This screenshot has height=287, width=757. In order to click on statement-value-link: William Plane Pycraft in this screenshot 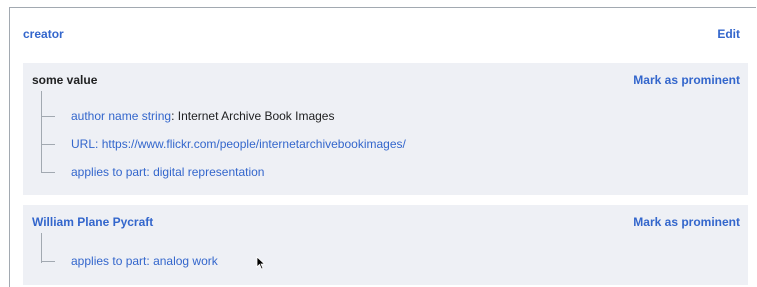, I will do `click(92, 222)`.